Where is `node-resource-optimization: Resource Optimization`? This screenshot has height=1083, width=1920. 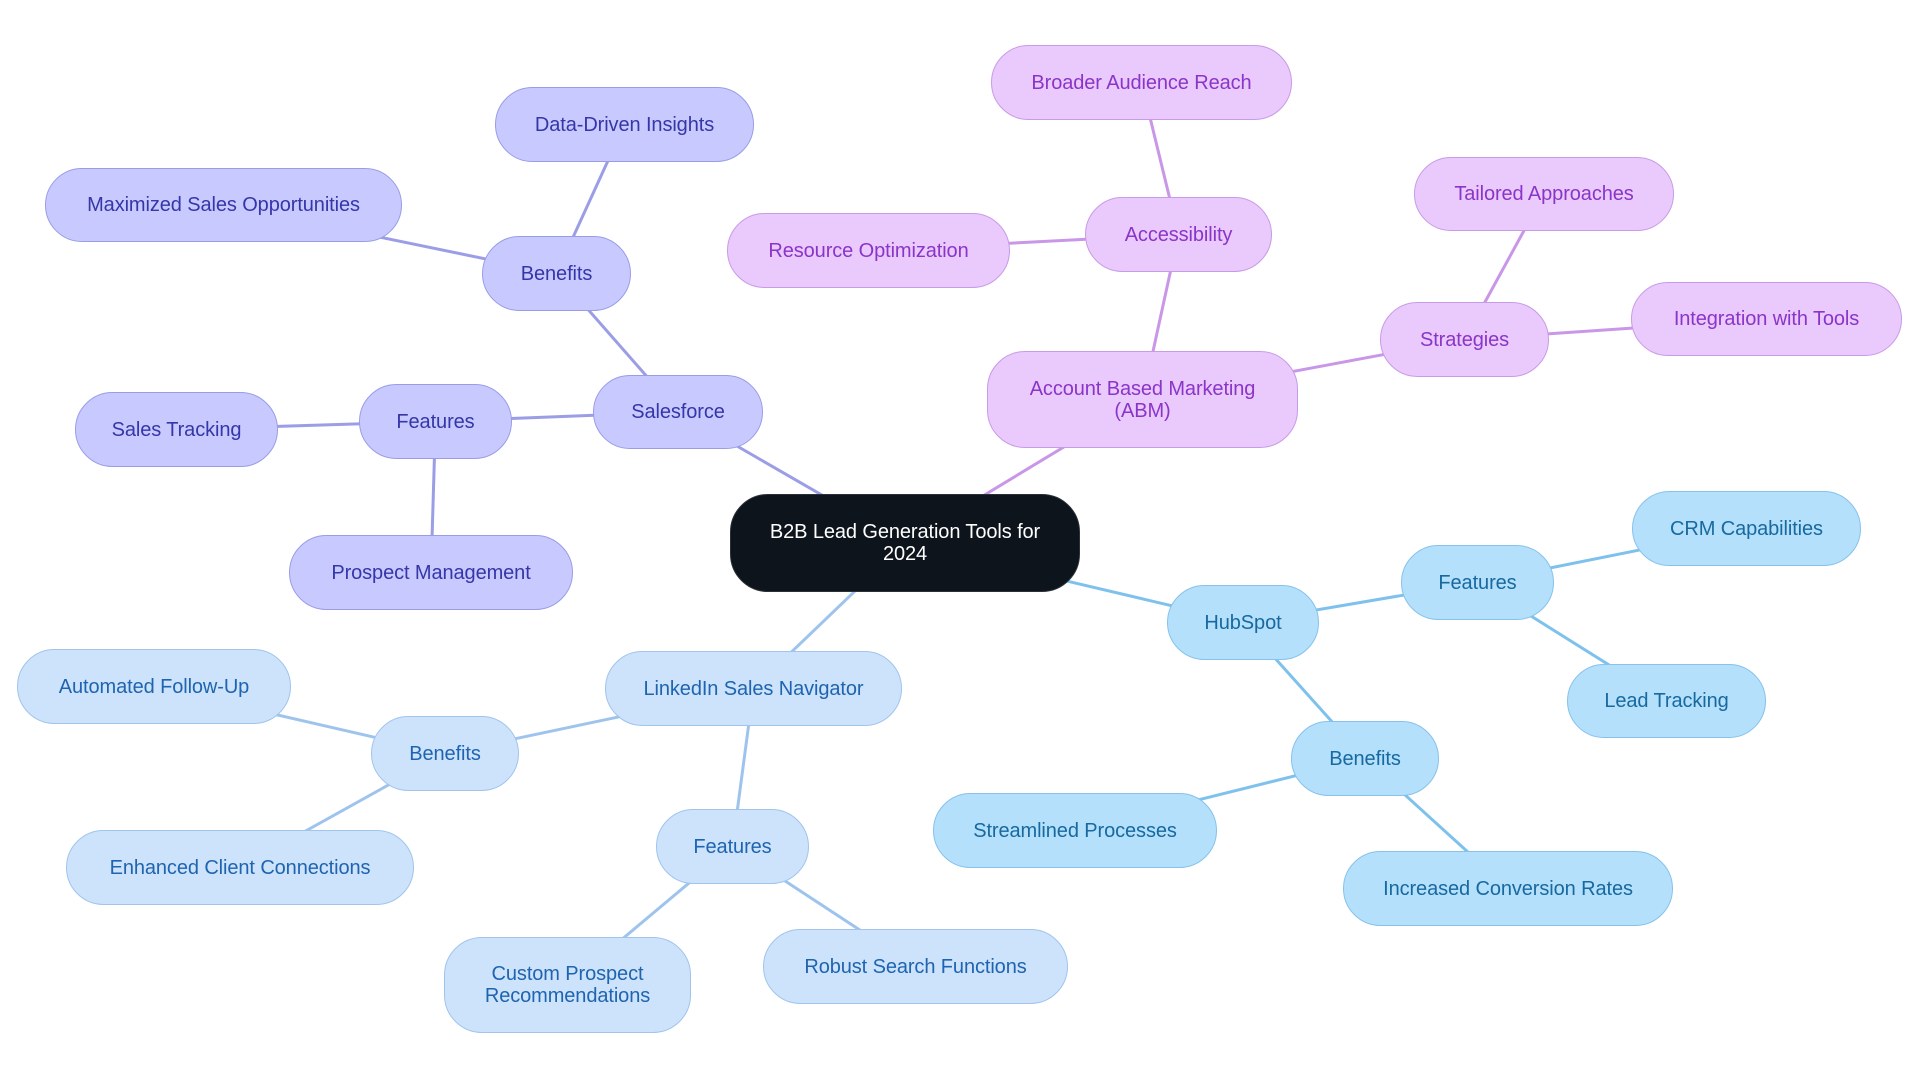
node-resource-optimization: Resource Optimization is located at coordinates (868, 250).